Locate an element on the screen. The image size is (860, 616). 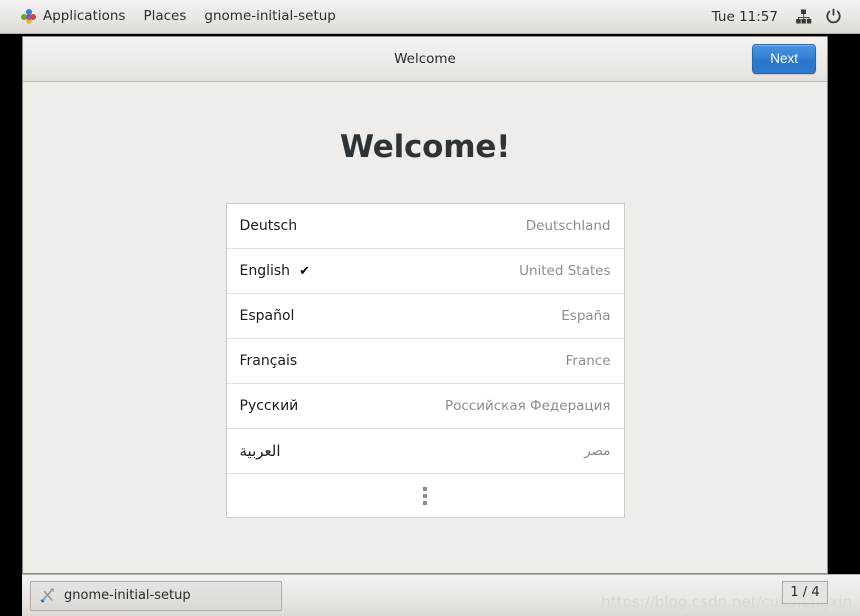
vertical-dots-icon is located at coordinates (425, 495).